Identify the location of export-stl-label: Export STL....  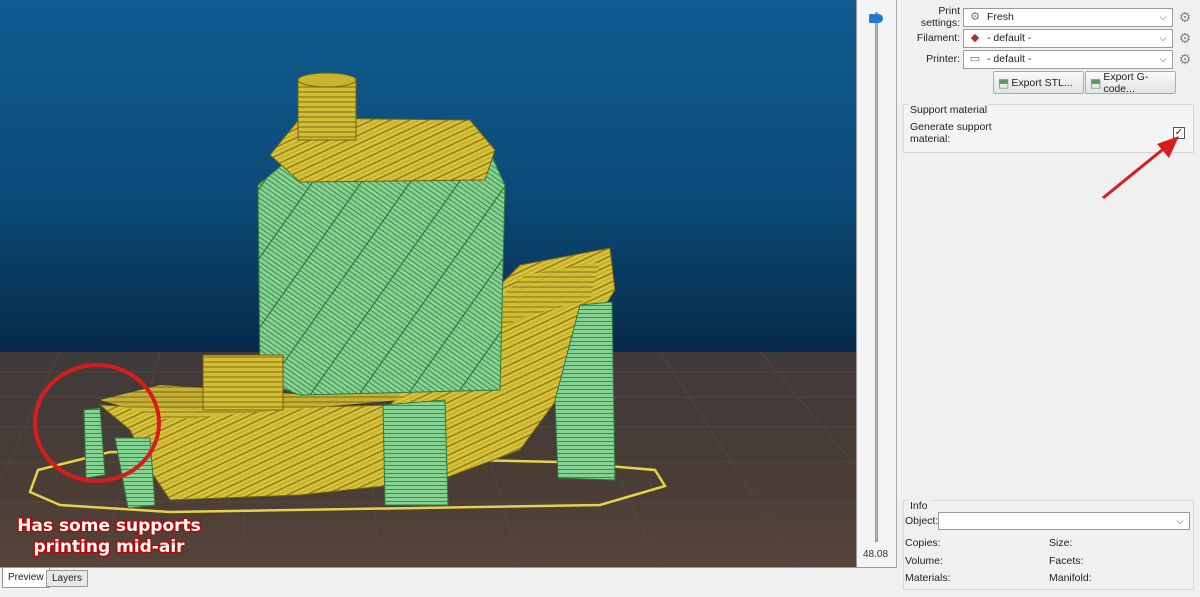
(1042, 82).